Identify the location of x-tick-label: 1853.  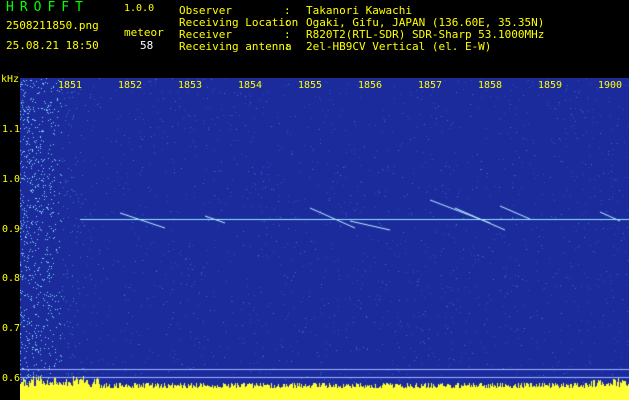
(190, 85).